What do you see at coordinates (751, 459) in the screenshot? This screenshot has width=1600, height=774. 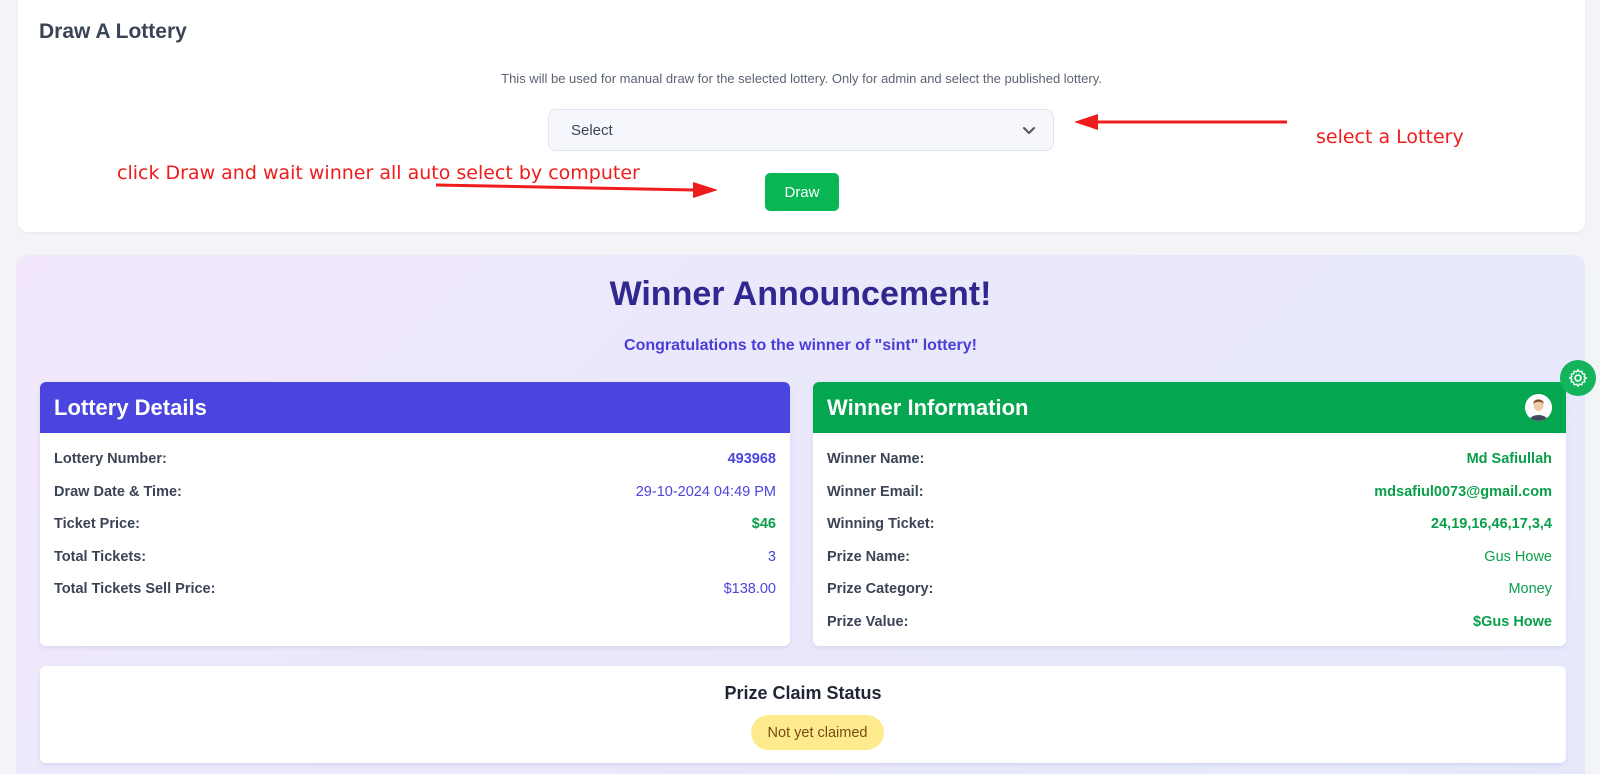 I see `detail-value: 493968` at bounding box center [751, 459].